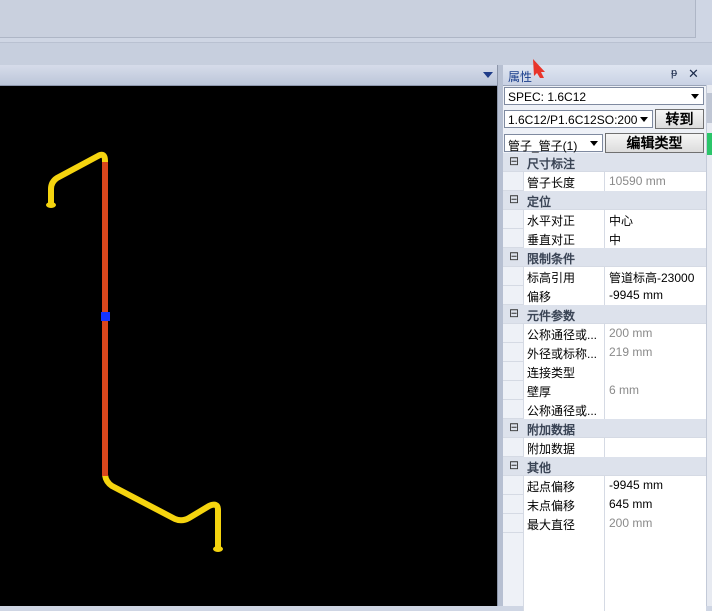 The width and height of the screenshot is (712, 611). Describe the element at coordinates (564, 447) in the screenshot. I see `property-name: 附加数据` at that location.